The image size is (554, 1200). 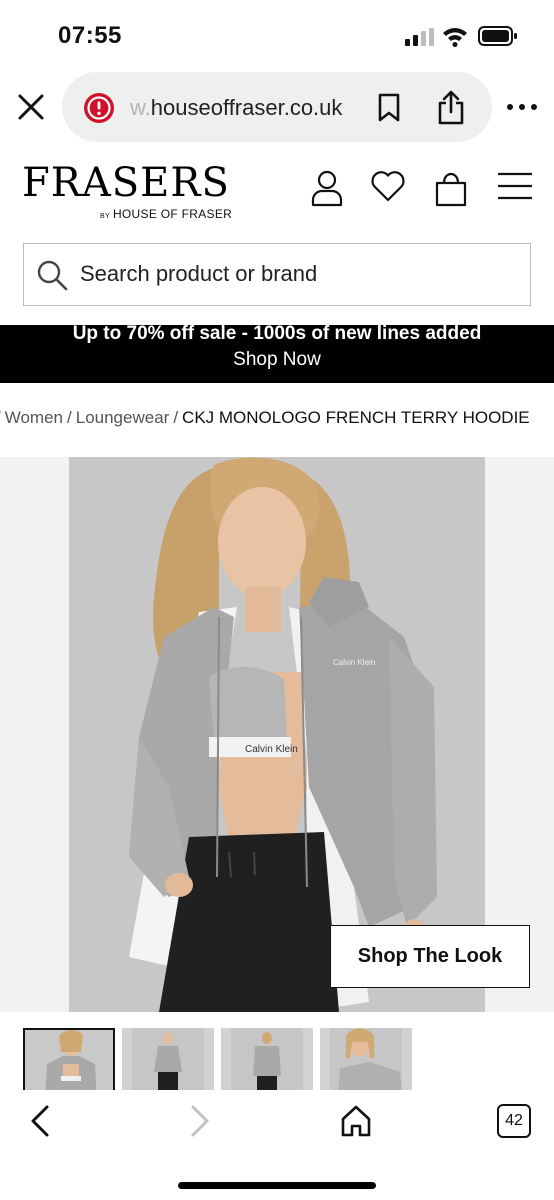 I want to click on search-box, so click(x=277, y=274).